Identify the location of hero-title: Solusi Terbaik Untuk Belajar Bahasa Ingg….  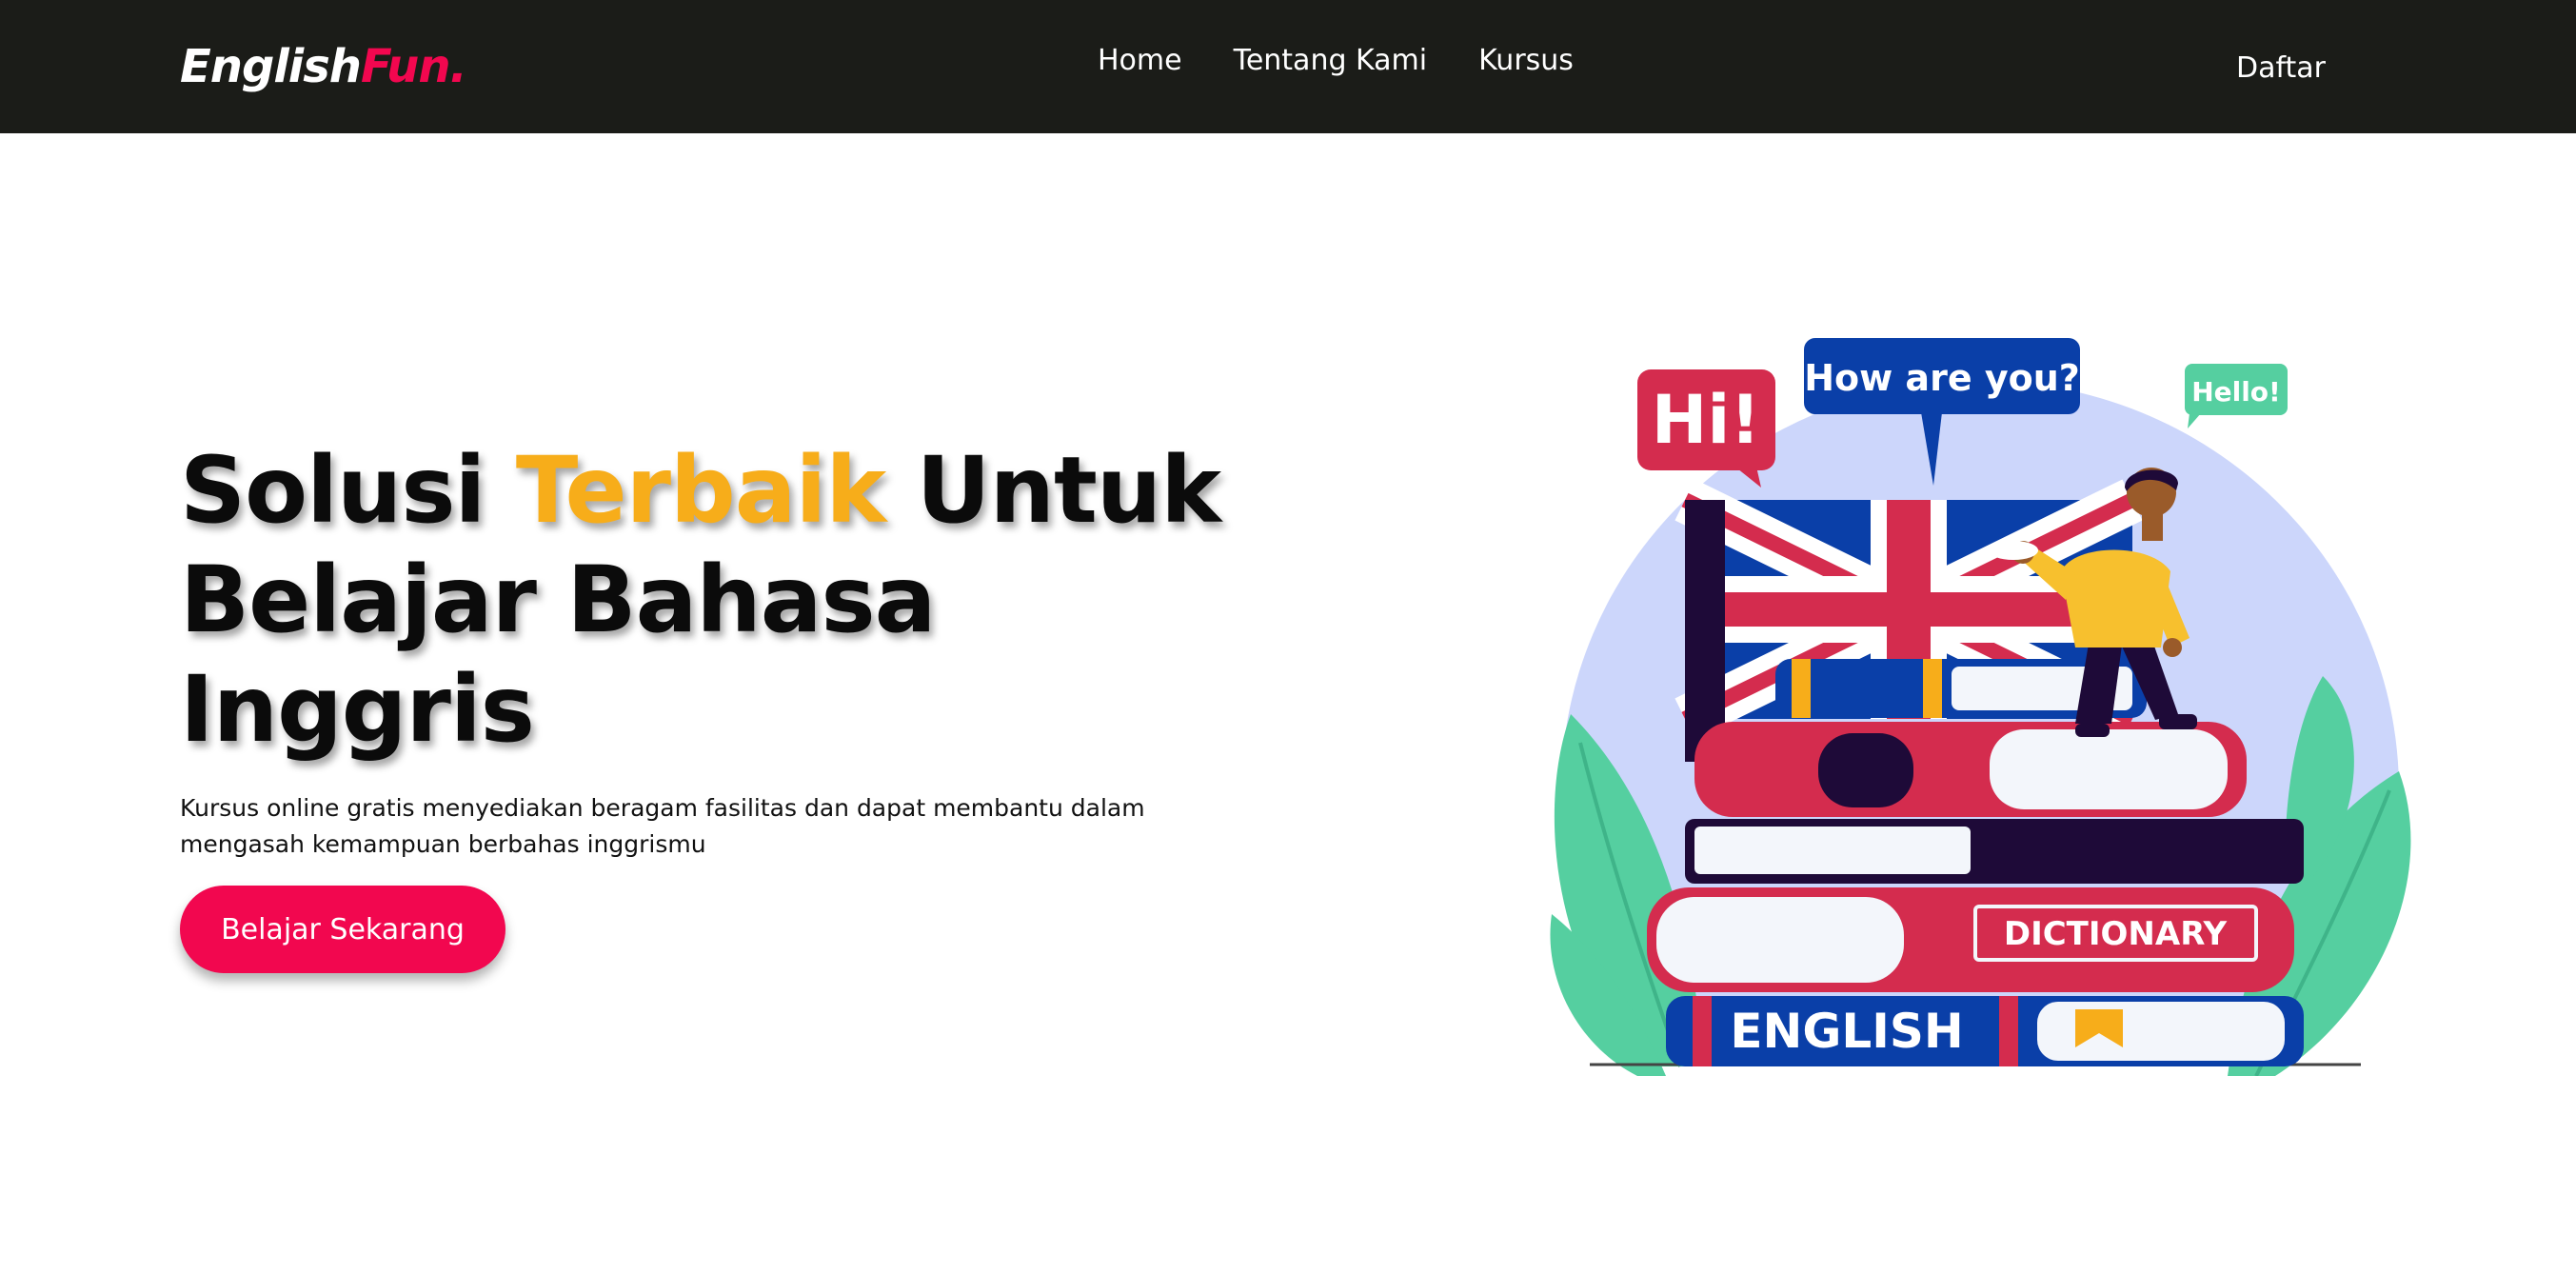
(728, 601).